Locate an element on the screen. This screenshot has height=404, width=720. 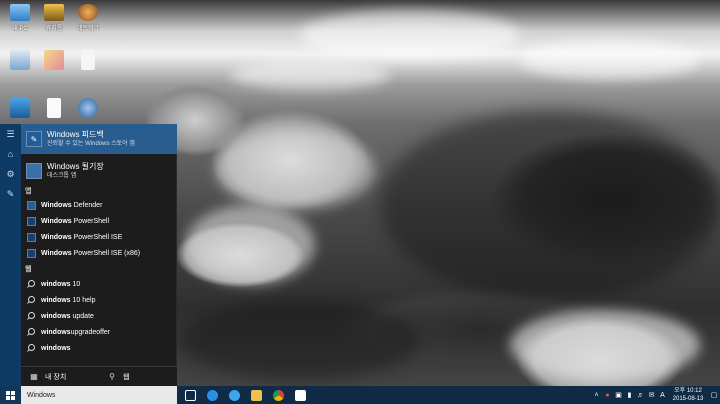
search-query-text: Windows is located at coordinates (41, 395).